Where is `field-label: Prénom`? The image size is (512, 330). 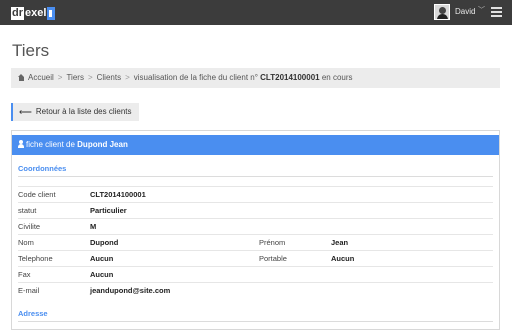 field-label: Prénom is located at coordinates (272, 242).